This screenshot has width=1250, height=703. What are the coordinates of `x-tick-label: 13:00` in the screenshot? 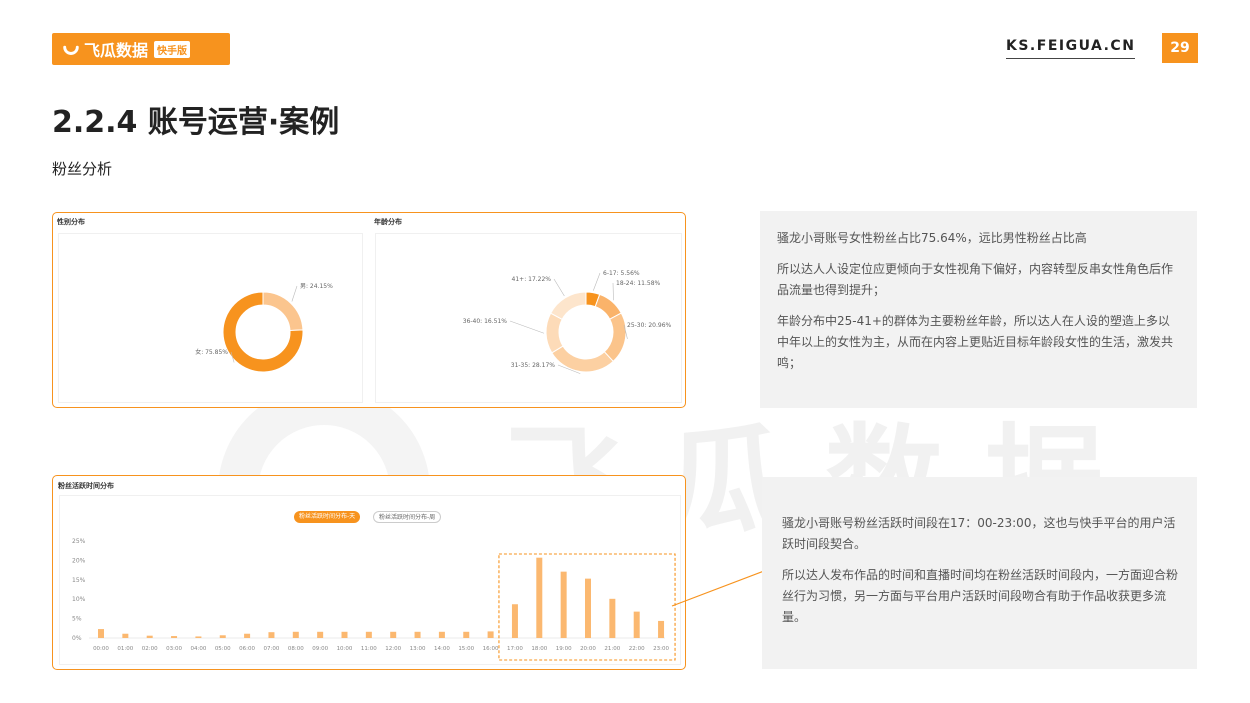 It's located at (418, 649).